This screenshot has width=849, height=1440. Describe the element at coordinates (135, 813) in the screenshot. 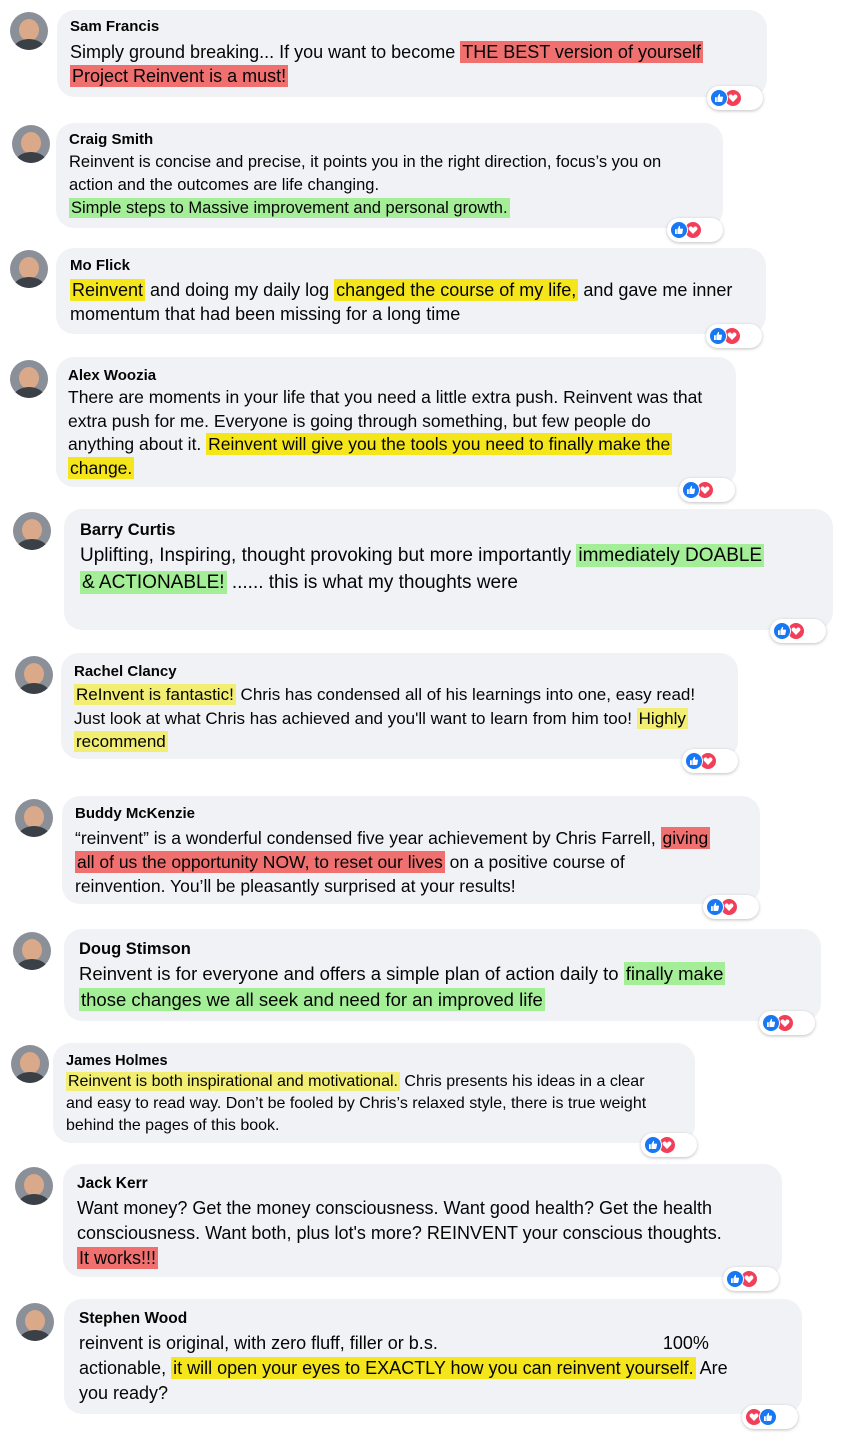

I see `commenter-name: Buddy McKenzie` at that location.